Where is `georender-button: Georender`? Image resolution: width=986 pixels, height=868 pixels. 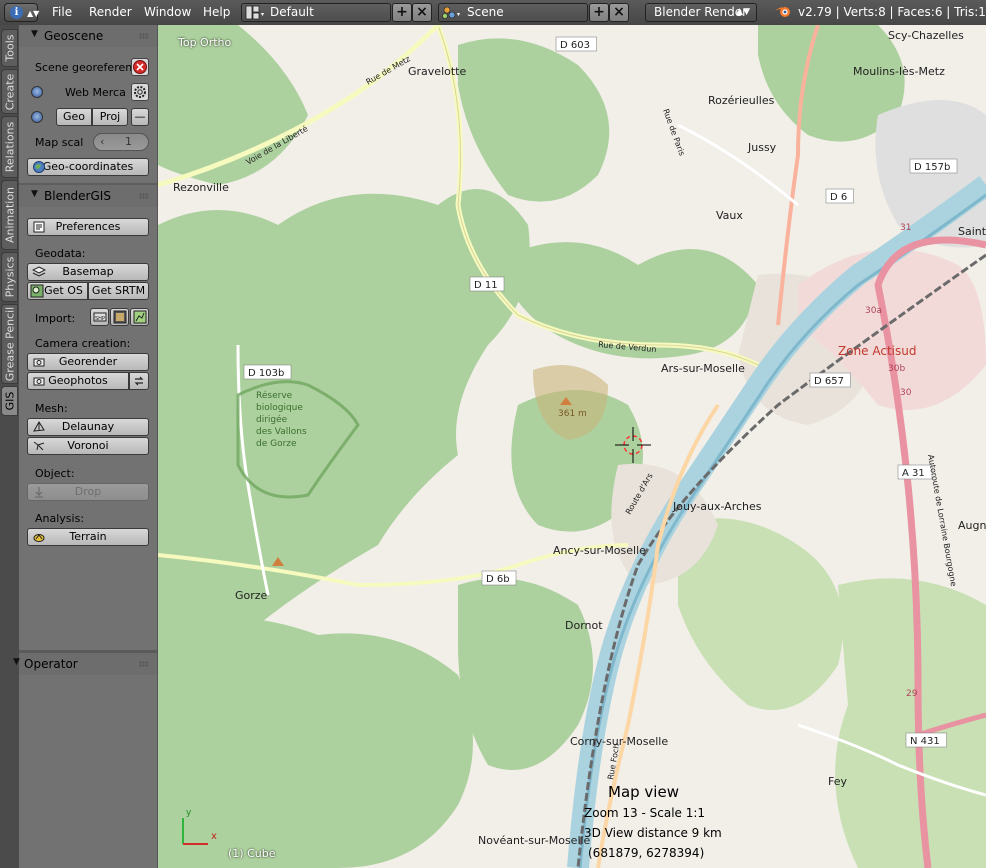 georender-button: Georender is located at coordinates (88, 362).